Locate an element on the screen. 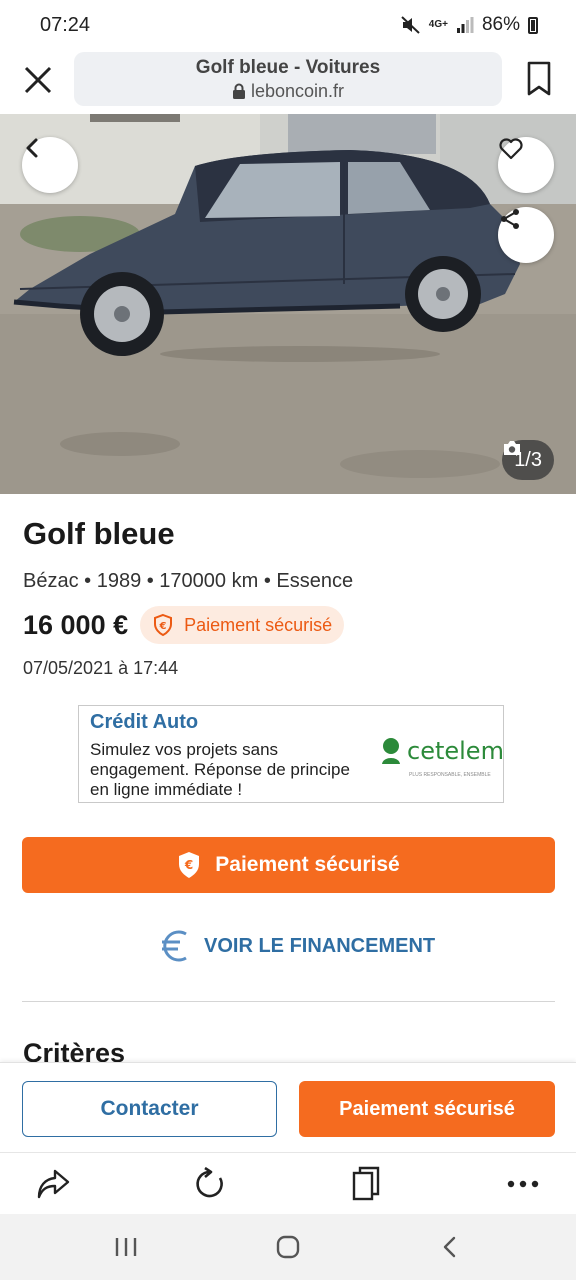 The width and height of the screenshot is (576, 1280). secure-payment-badge: € Paiement sécurisé is located at coordinates (242, 625).